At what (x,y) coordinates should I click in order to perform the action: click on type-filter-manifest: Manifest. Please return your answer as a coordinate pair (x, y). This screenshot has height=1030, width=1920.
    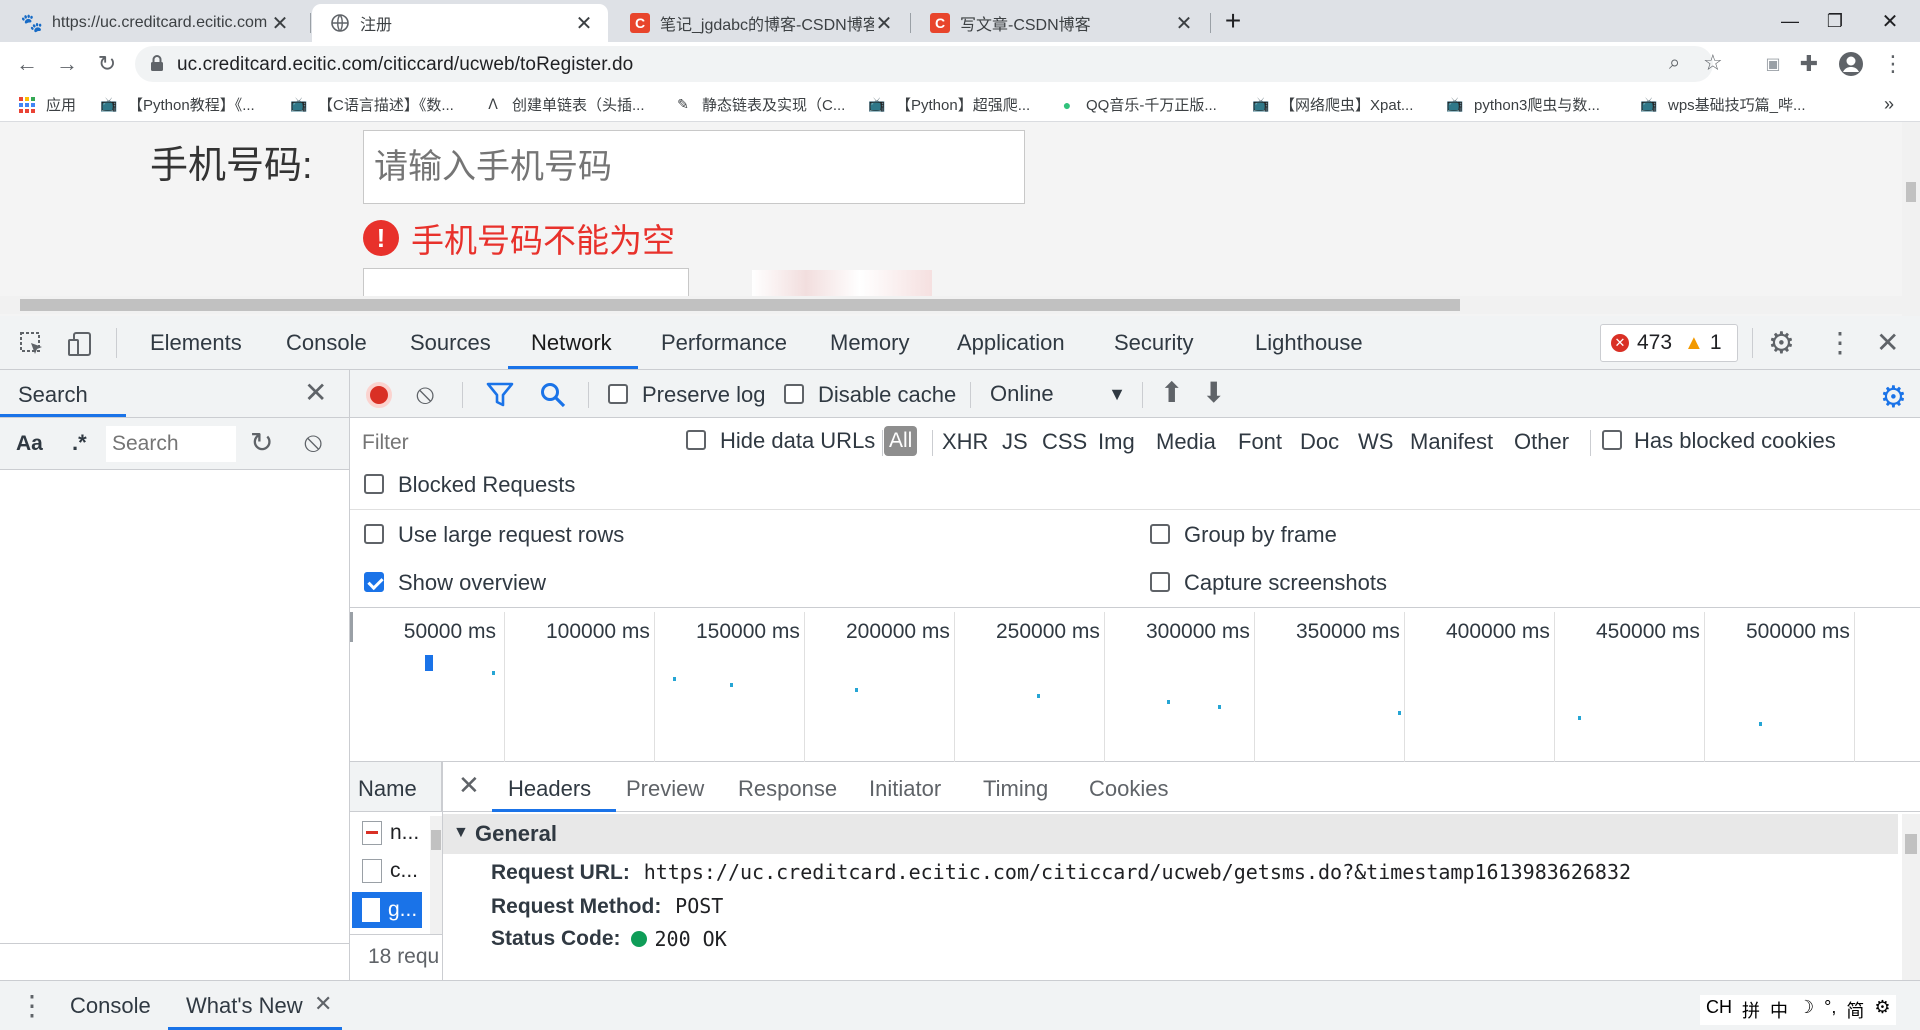
    Looking at the image, I should click on (1451, 442).